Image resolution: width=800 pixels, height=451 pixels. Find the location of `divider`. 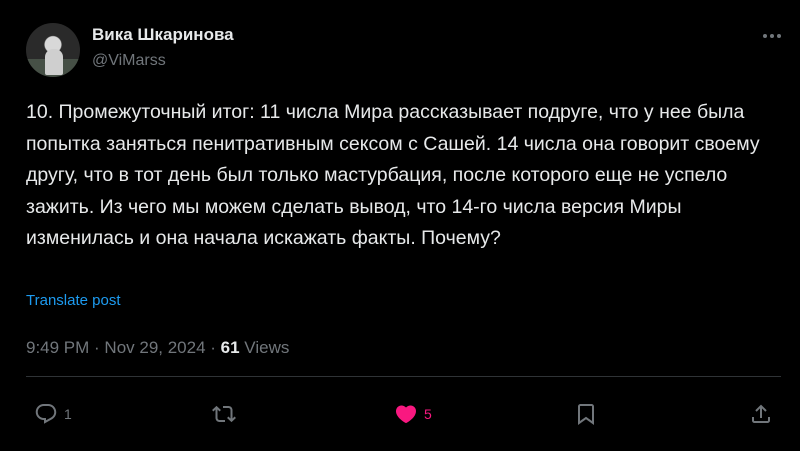

divider is located at coordinates (403, 376).